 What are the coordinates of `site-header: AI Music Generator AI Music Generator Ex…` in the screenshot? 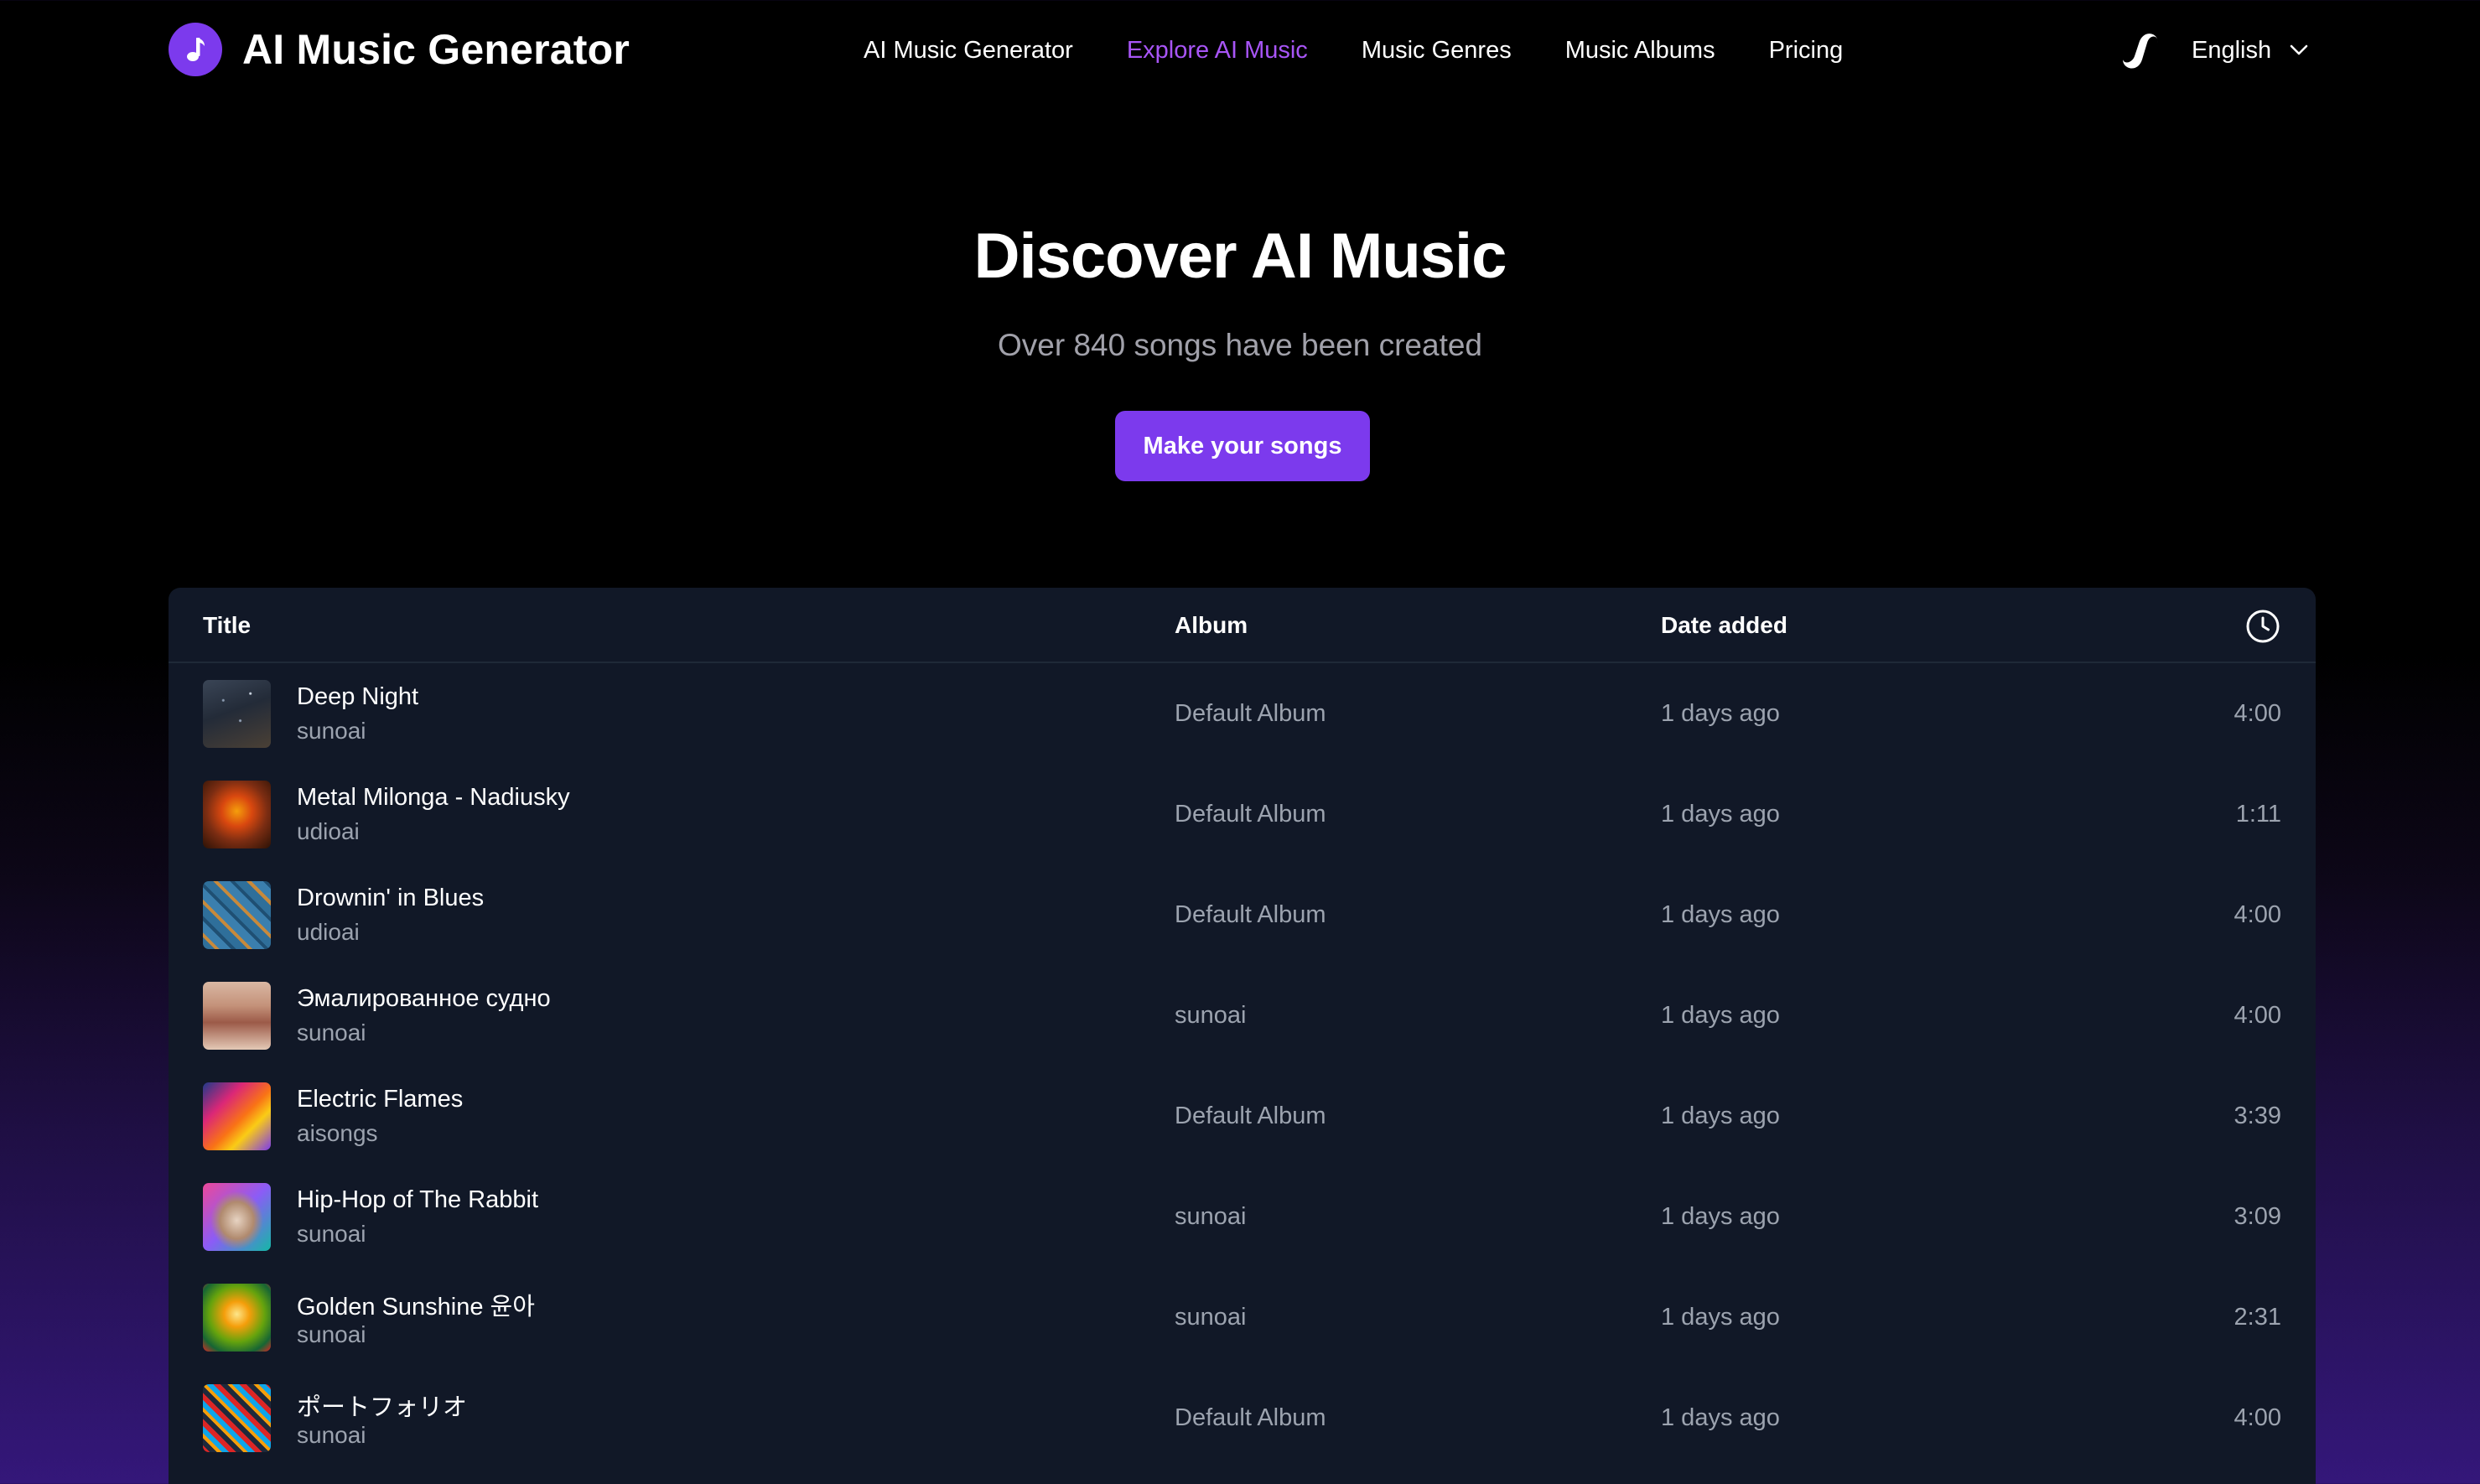 It's located at (1240, 50).